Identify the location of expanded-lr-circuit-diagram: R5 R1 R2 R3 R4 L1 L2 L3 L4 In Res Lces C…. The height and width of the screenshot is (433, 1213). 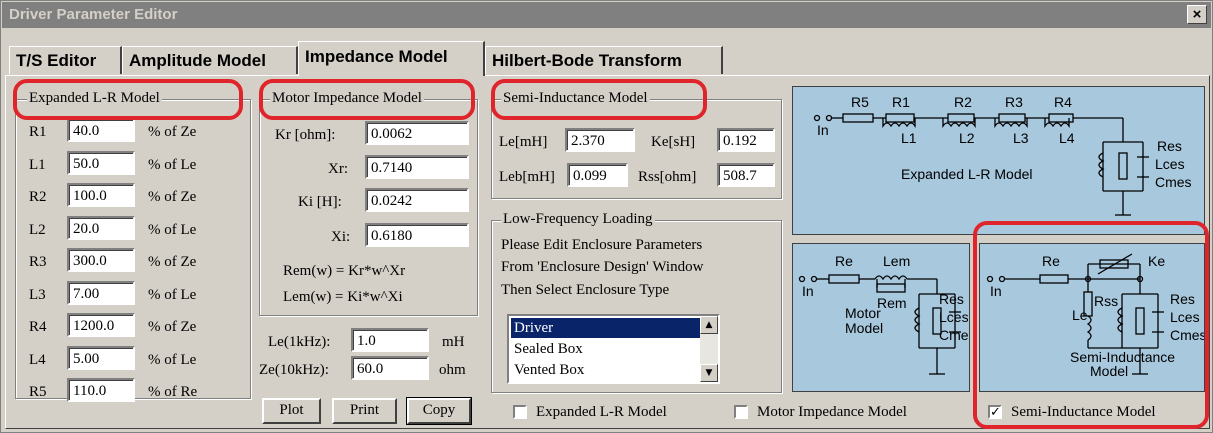
(998, 160).